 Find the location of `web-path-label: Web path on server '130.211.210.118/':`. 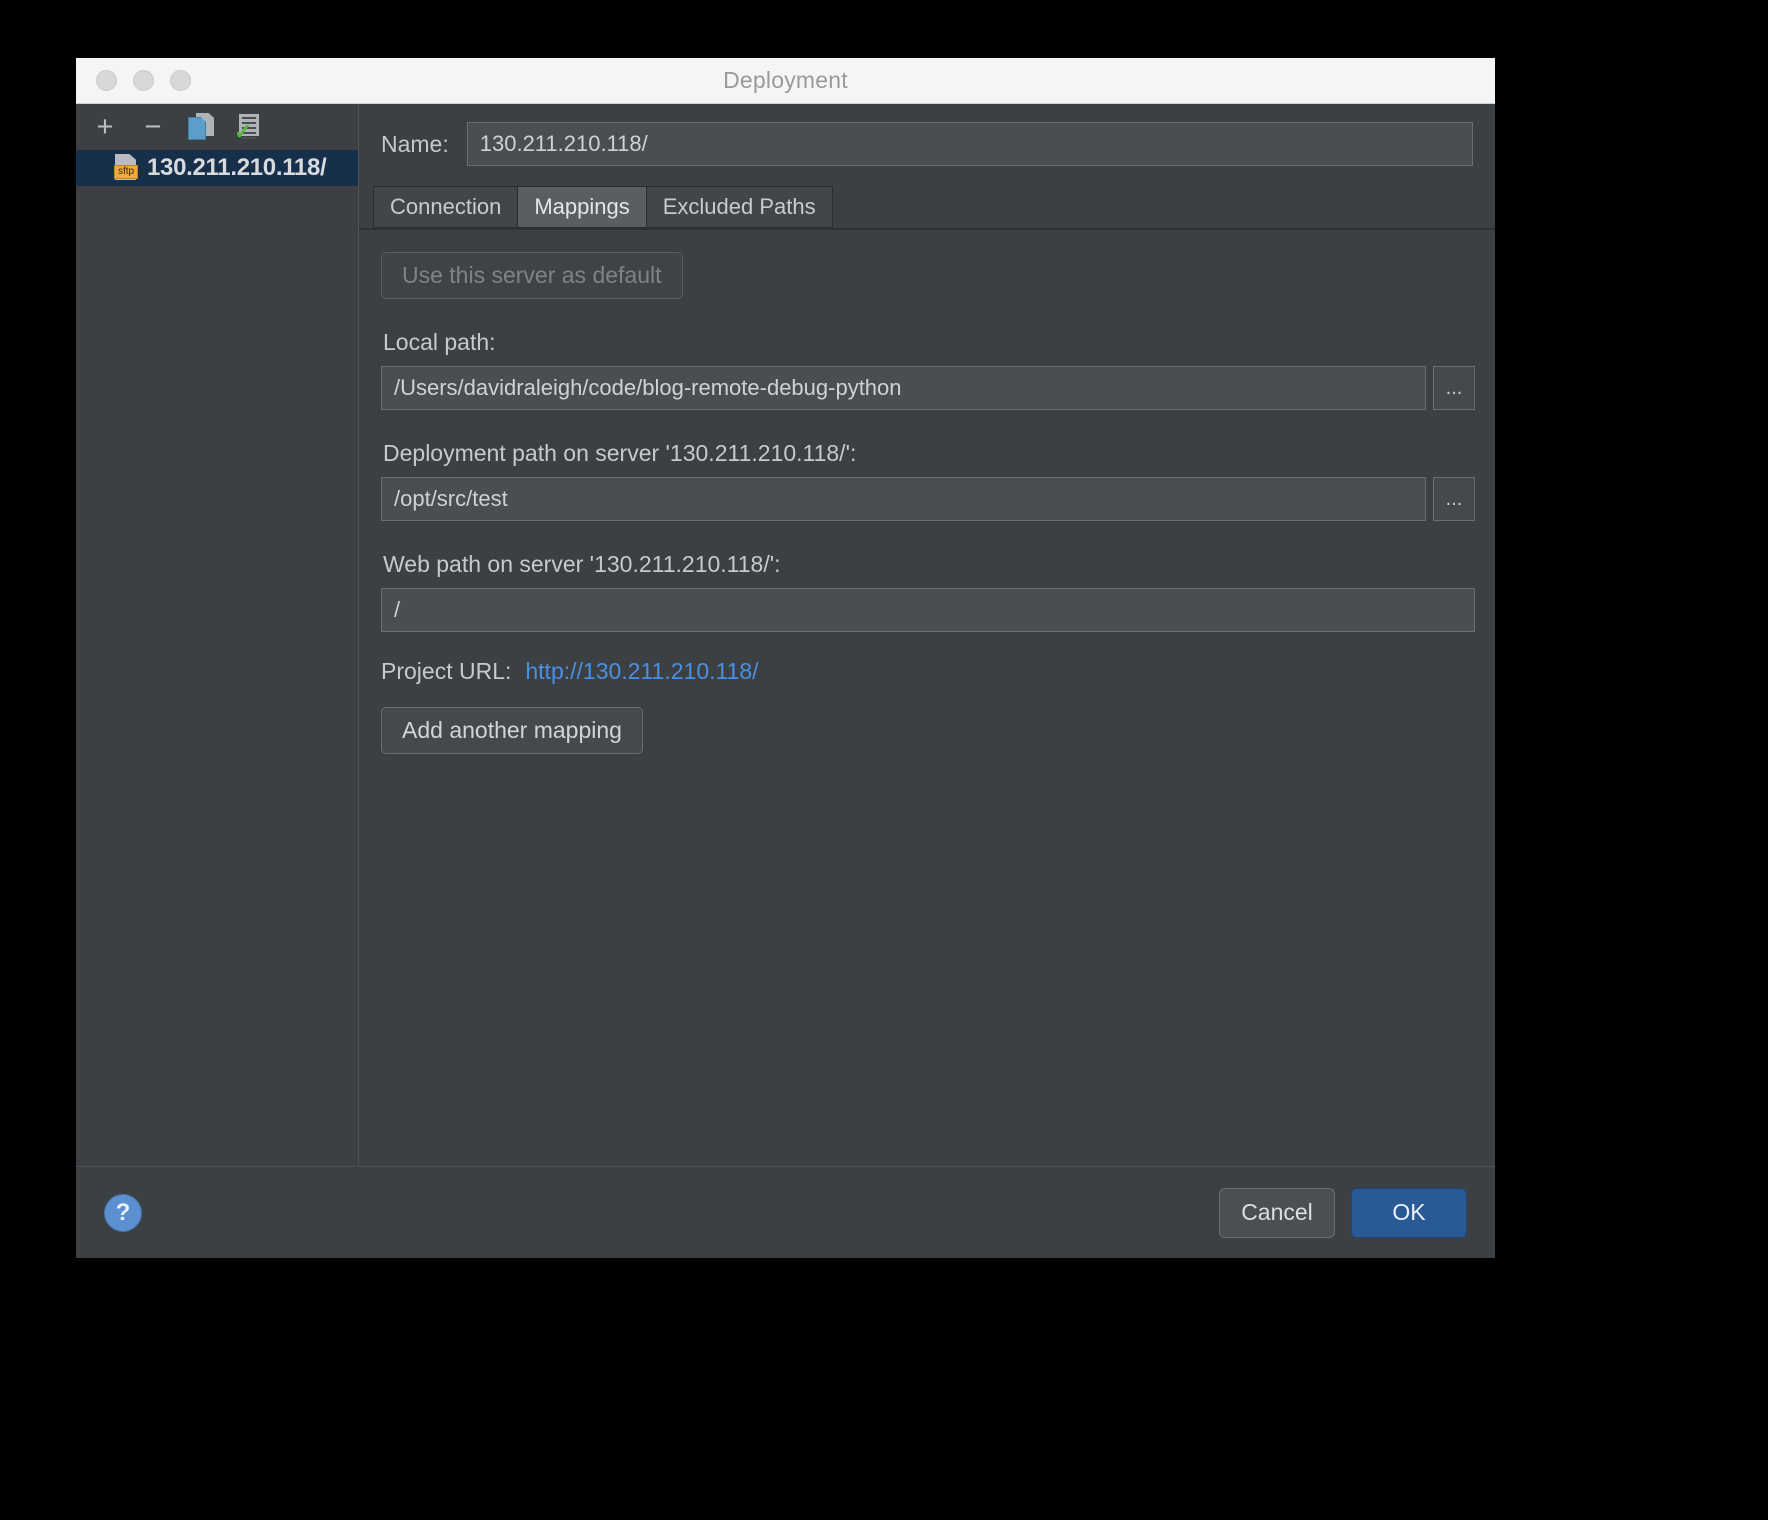

web-path-label: Web path on server '130.211.210.118/': is located at coordinates (582, 564).